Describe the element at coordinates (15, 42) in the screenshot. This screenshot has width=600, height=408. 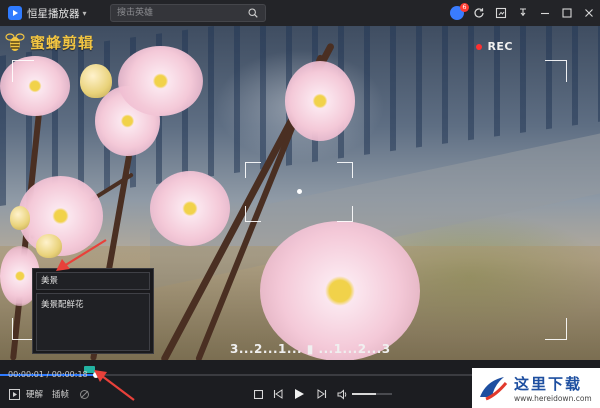
I see `bee-icon` at that location.